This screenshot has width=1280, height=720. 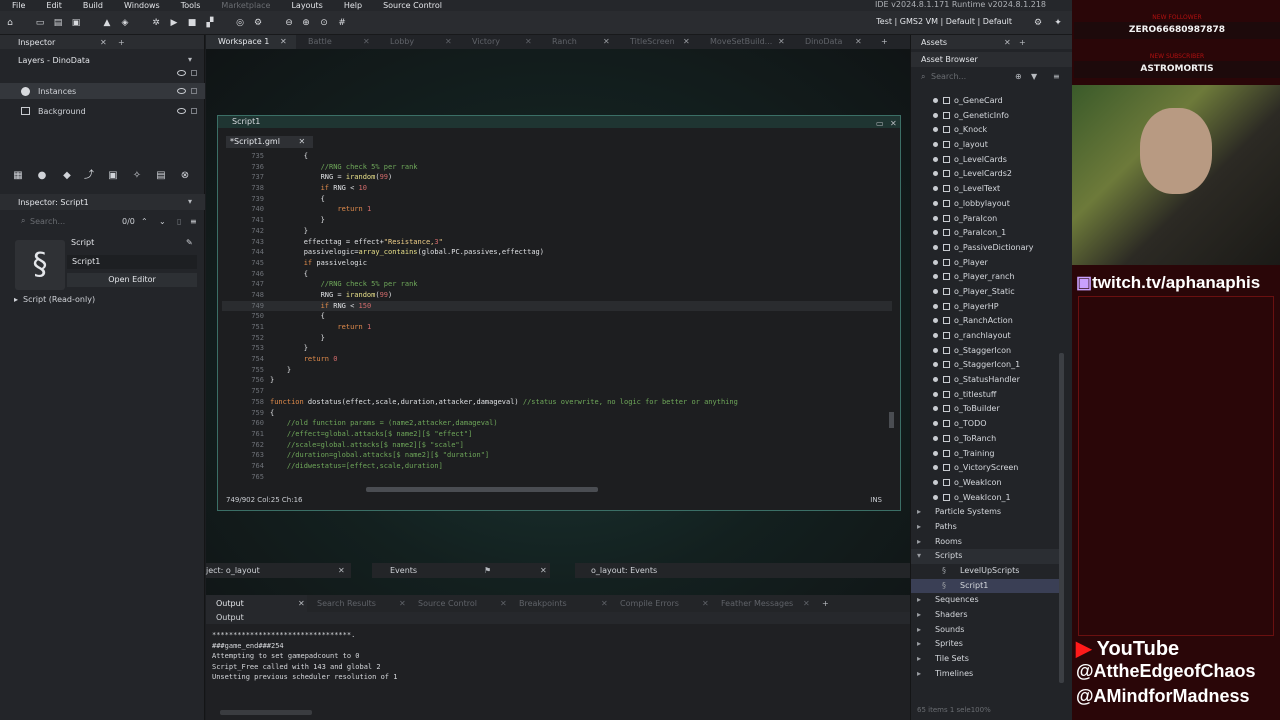 I want to click on chevron-down-icon: ⌄, so click(x=162, y=221).